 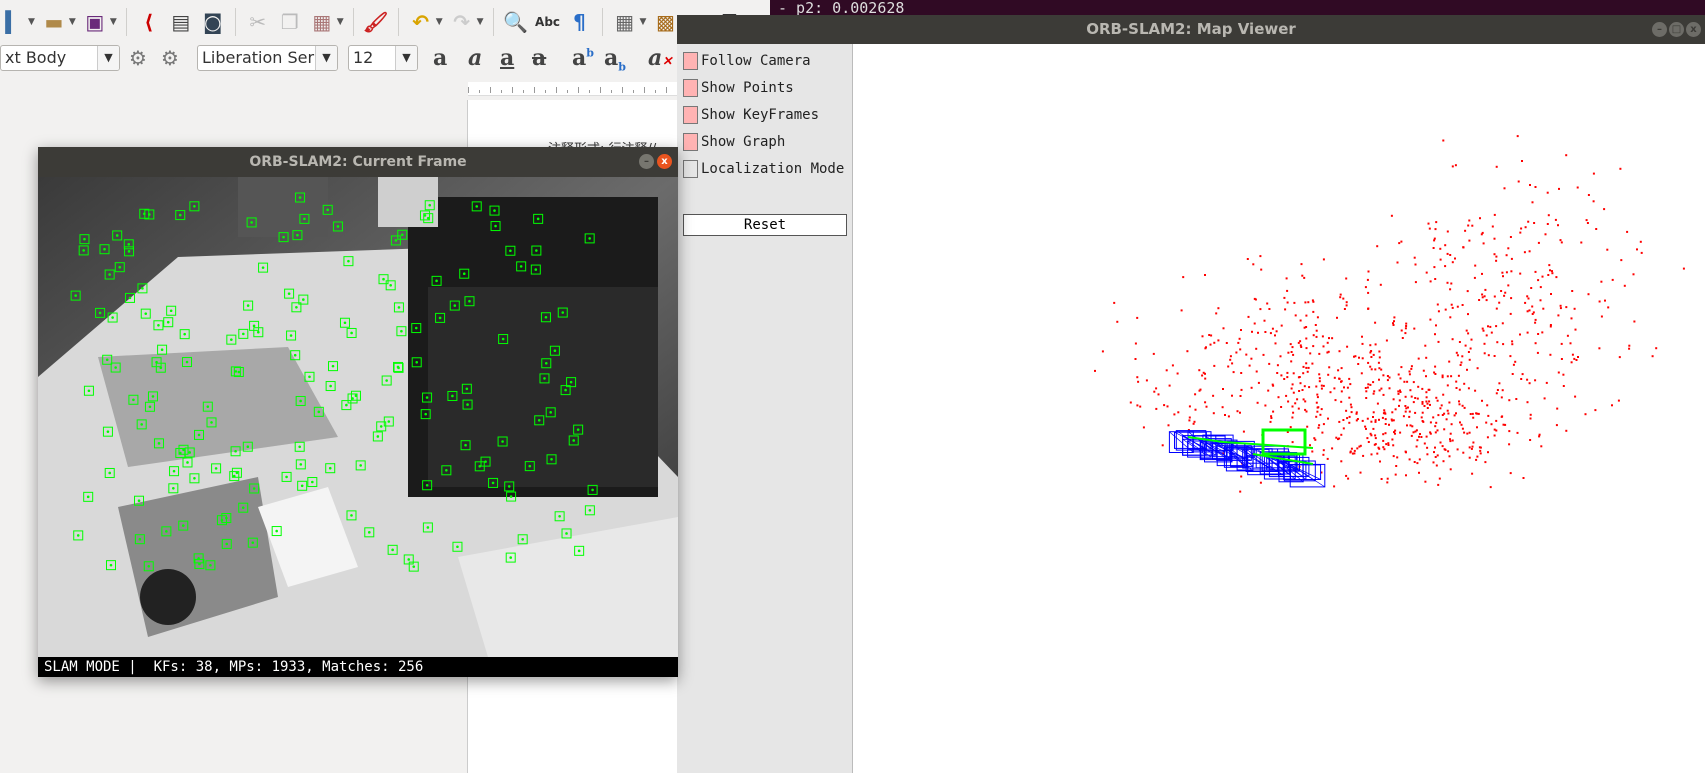 I want to click on show-keyframes-checkbox: Show KeyFrames, so click(x=751, y=115).